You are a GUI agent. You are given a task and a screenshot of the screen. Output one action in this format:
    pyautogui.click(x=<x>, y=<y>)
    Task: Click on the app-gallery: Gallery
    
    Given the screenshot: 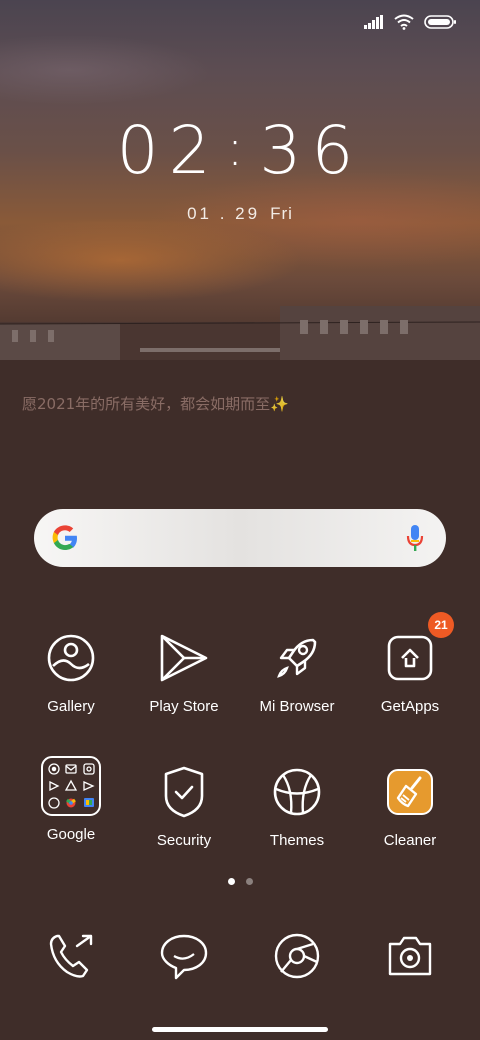 What is the action you would take?
    pyautogui.click(x=71, y=671)
    